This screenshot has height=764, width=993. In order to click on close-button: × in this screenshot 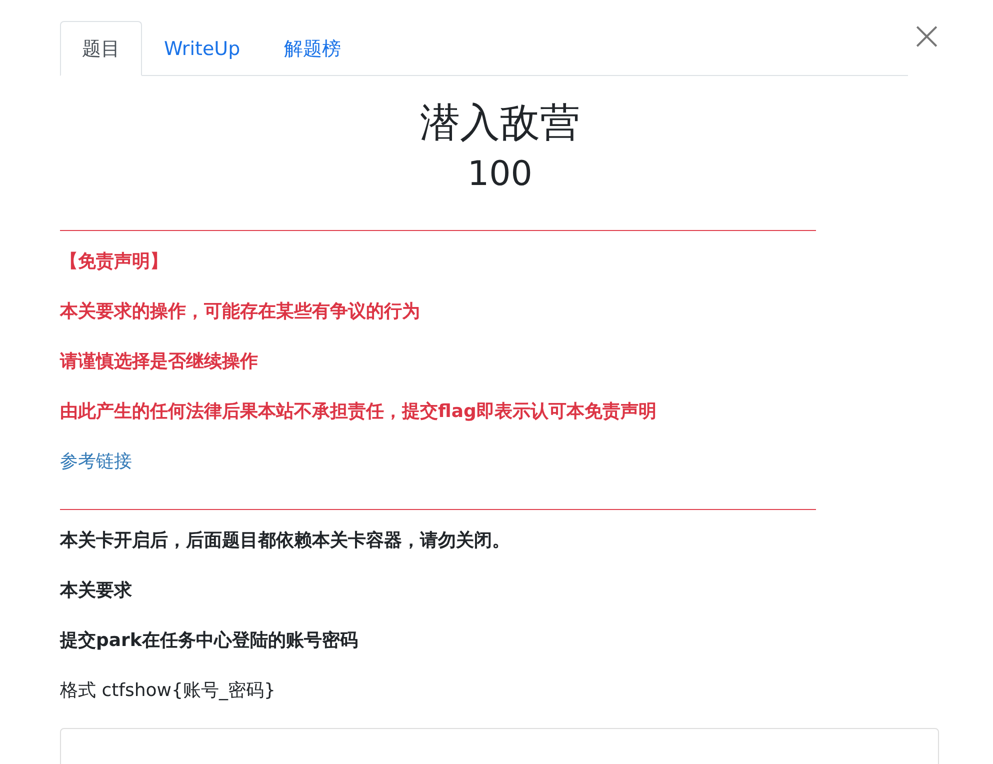, I will do `click(927, 36)`.